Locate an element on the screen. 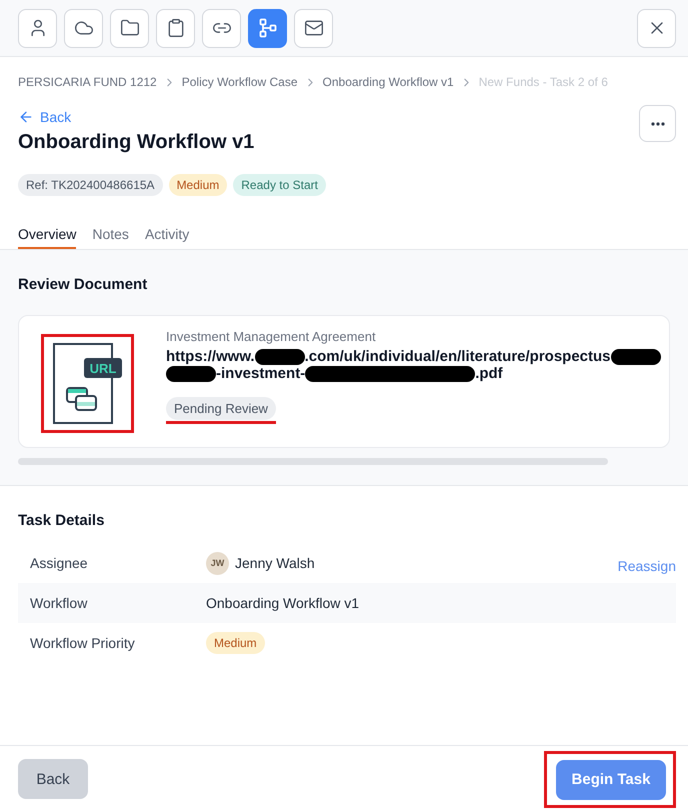  breadcrumb-item: Policy Workflow Case is located at coordinates (240, 82).